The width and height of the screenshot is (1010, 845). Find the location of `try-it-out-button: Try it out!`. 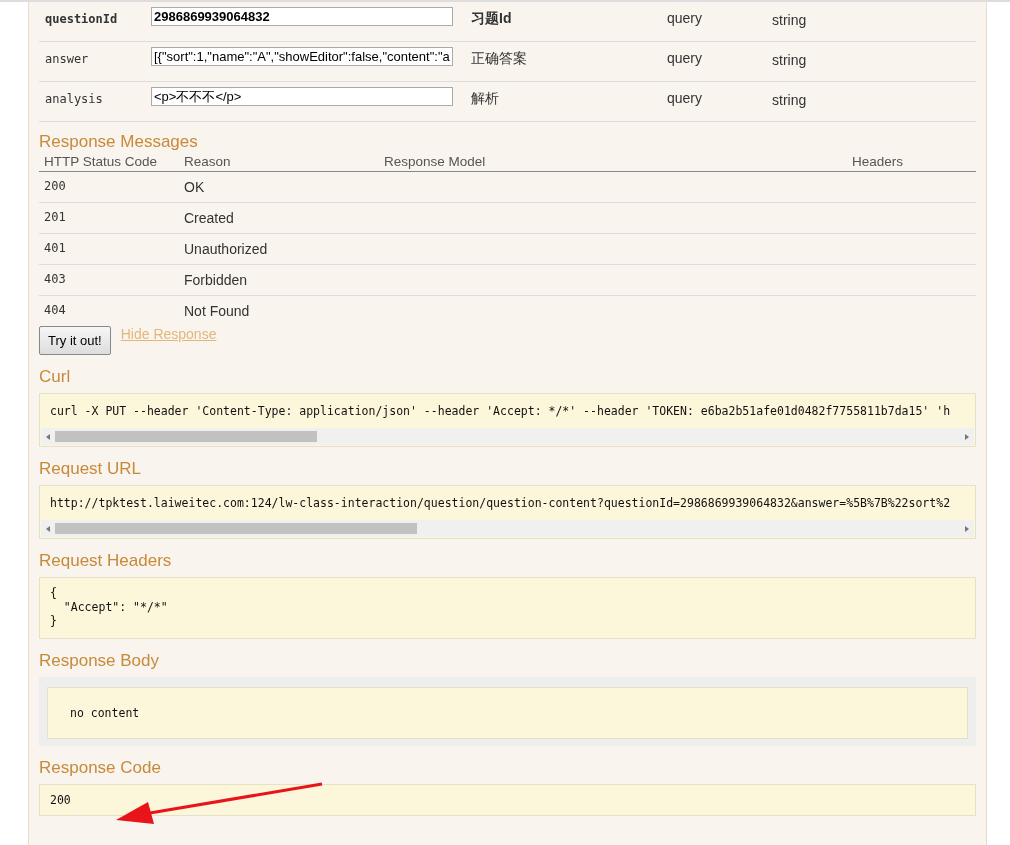

try-it-out-button: Try it out! is located at coordinates (75, 340).